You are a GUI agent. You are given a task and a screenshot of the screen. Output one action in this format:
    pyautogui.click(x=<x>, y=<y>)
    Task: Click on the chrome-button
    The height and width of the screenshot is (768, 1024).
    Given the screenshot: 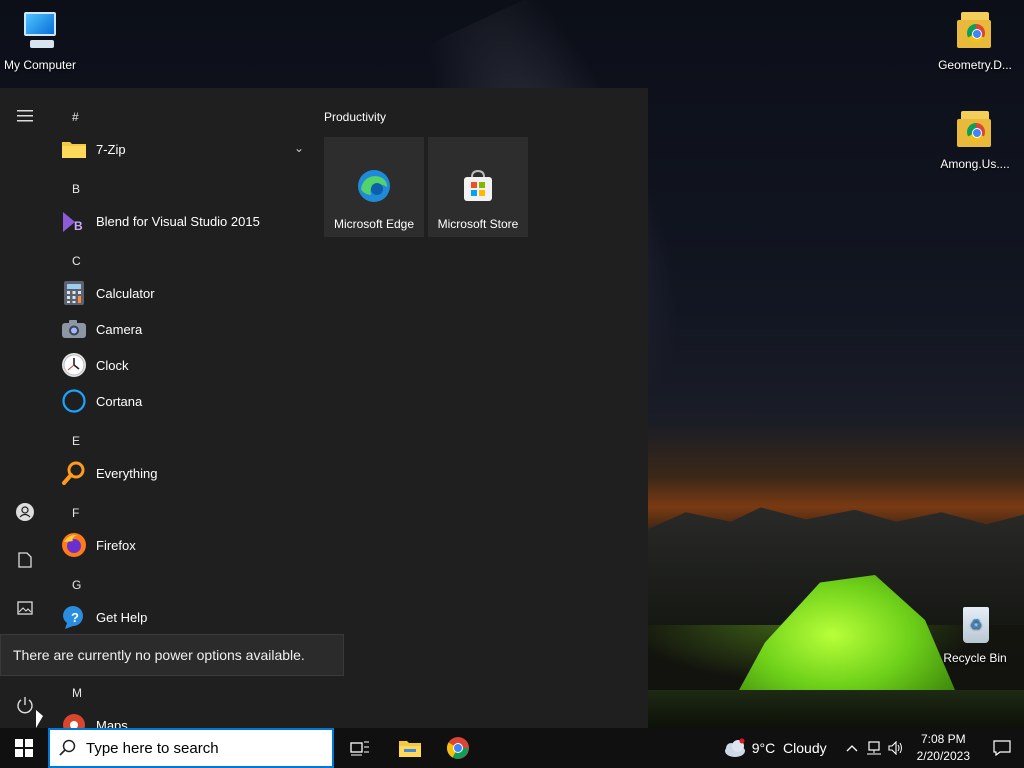 What is the action you would take?
    pyautogui.click(x=458, y=748)
    